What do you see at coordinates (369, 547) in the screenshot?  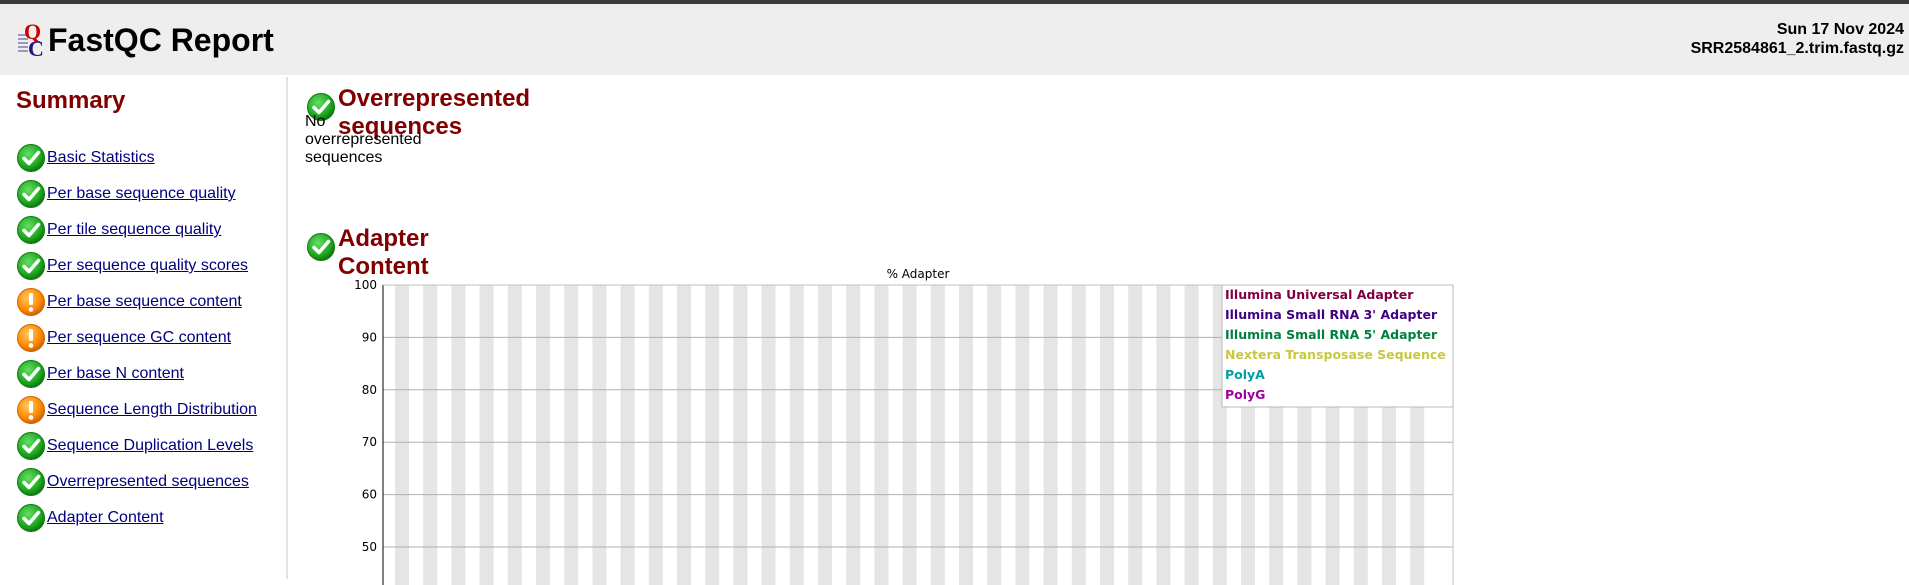 I see `y-tick-label: 50` at bounding box center [369, 547].